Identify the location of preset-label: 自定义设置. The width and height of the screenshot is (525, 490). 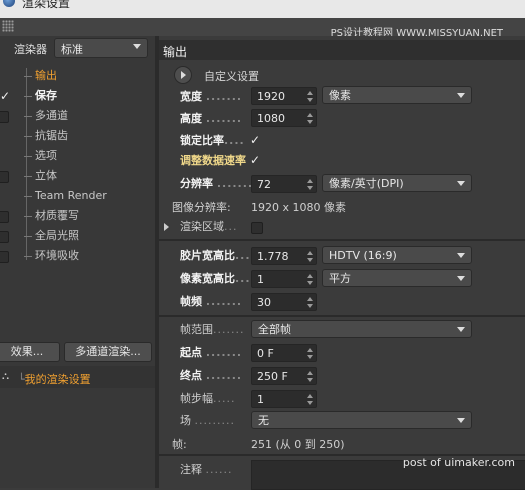
(231, 76).